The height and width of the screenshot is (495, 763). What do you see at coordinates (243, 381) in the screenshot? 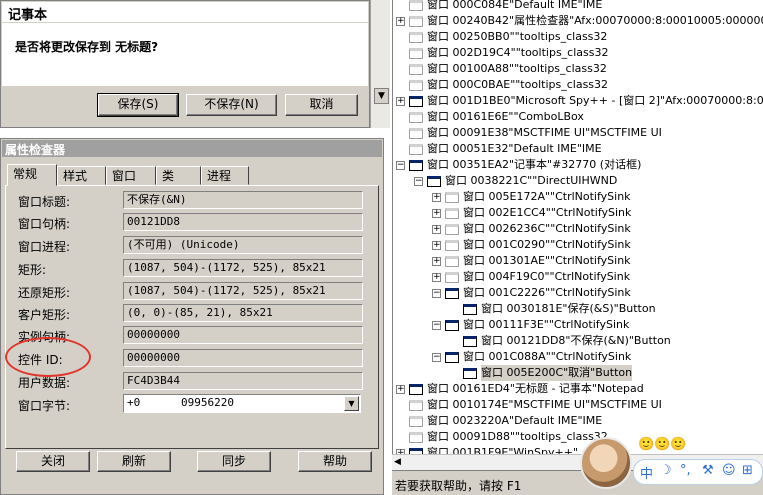
I see `field-value-userdata: FC4D3B44` at bounding box center [243, 381].